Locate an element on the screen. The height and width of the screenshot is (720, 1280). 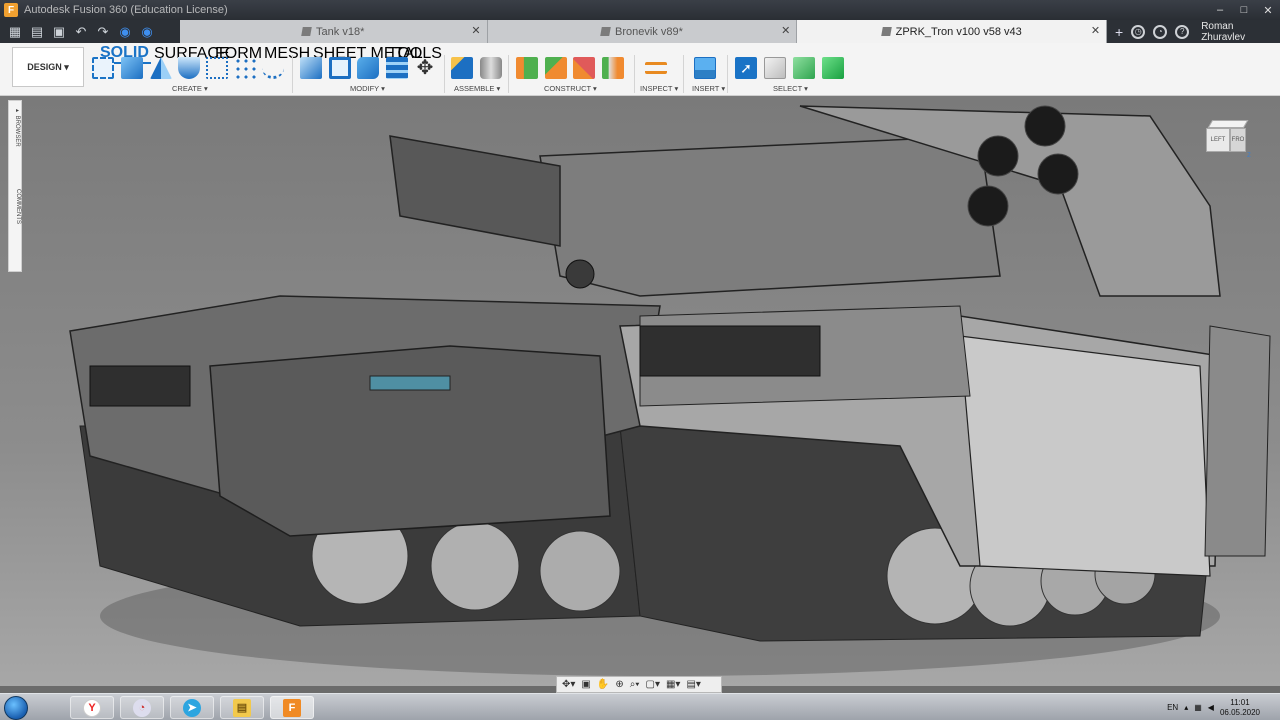
telegram-icon: ➤ is located at coordinates (192, 707).